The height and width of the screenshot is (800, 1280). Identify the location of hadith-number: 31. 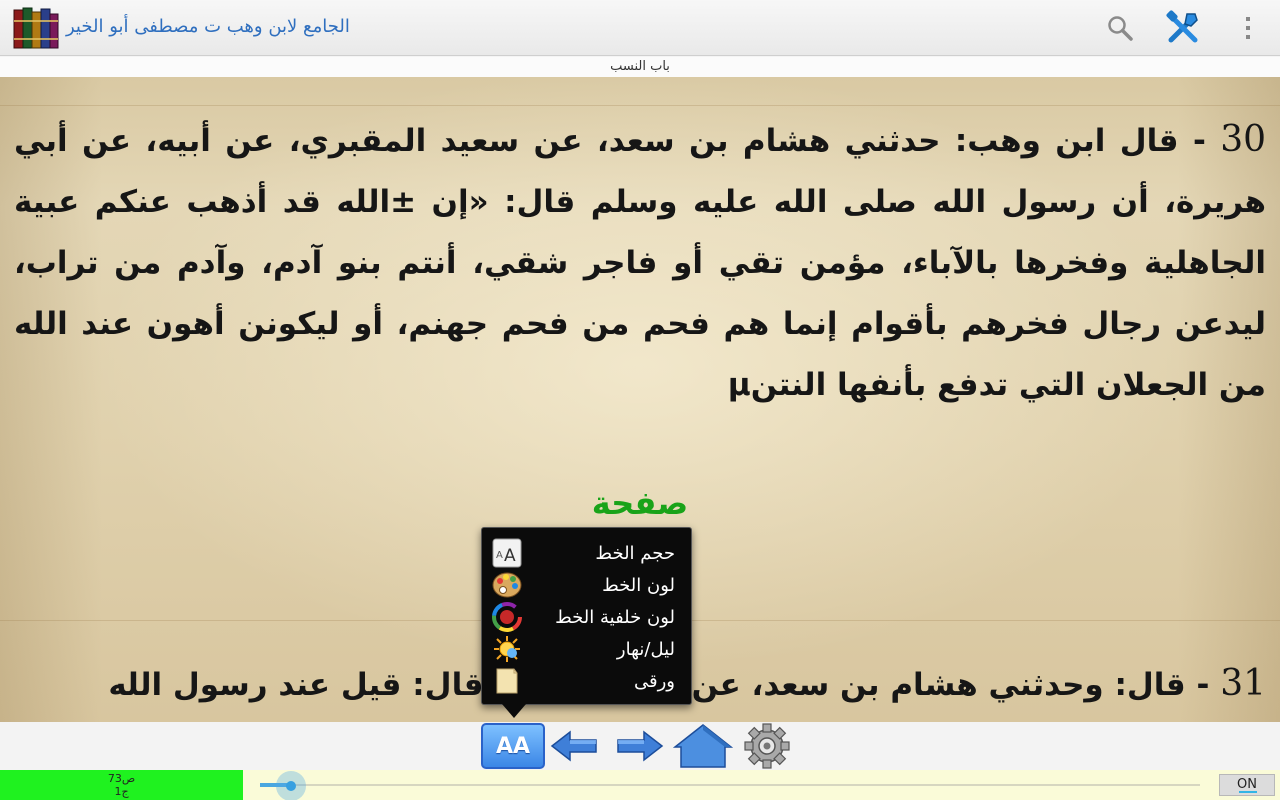
(1243, 683).